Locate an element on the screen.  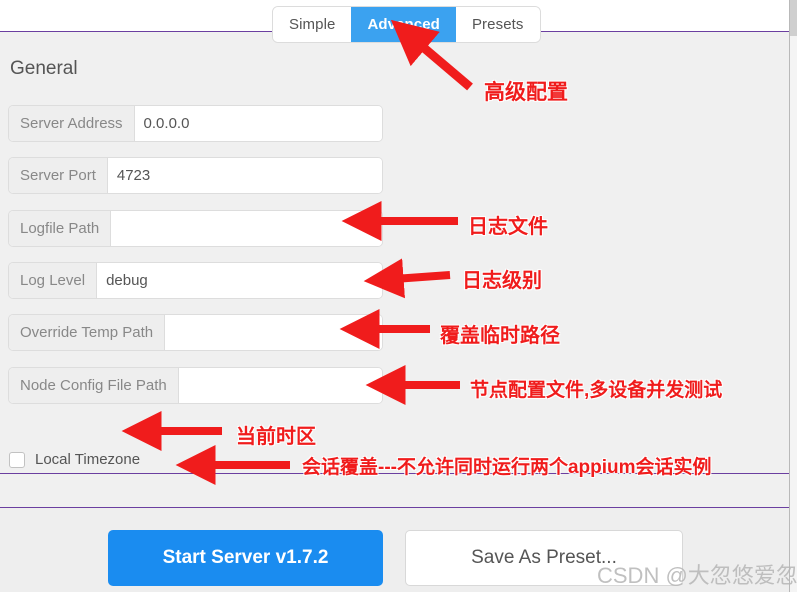
input-node-config-file-path is located at coordinates (280, 385).